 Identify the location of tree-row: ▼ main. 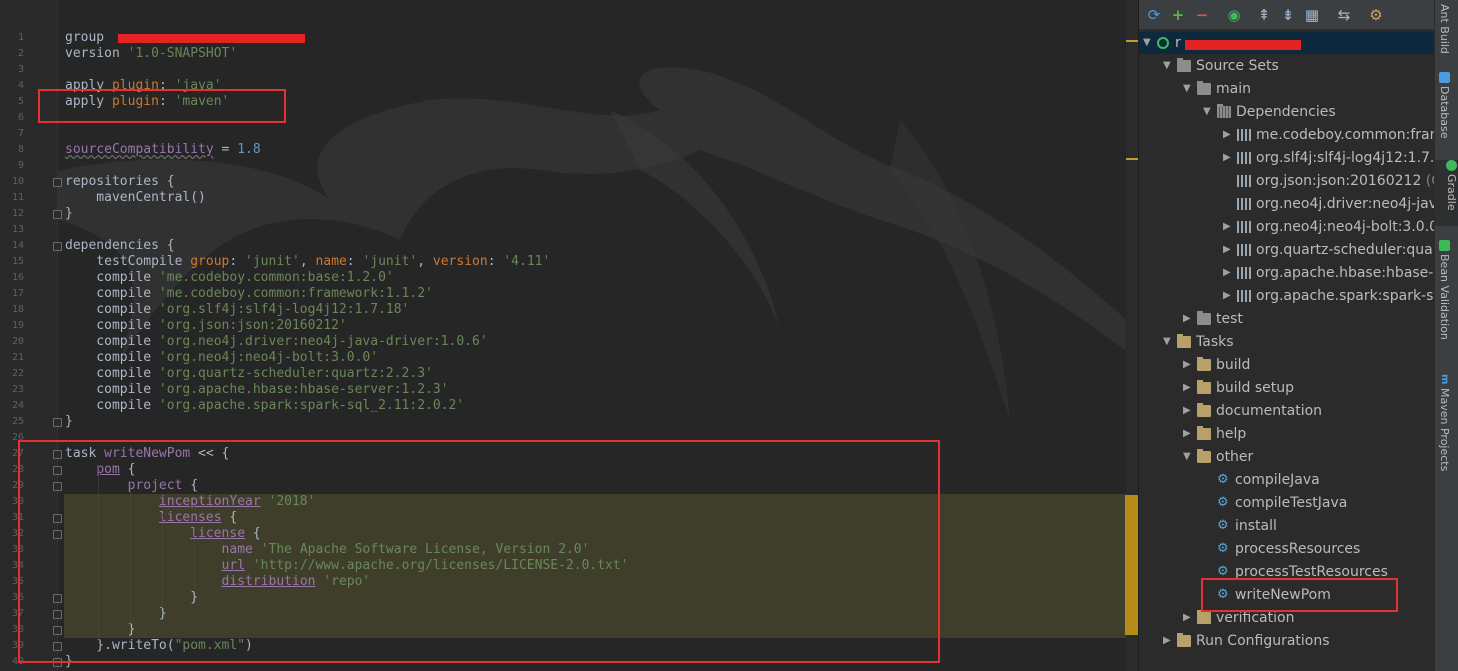
(1217, 89).